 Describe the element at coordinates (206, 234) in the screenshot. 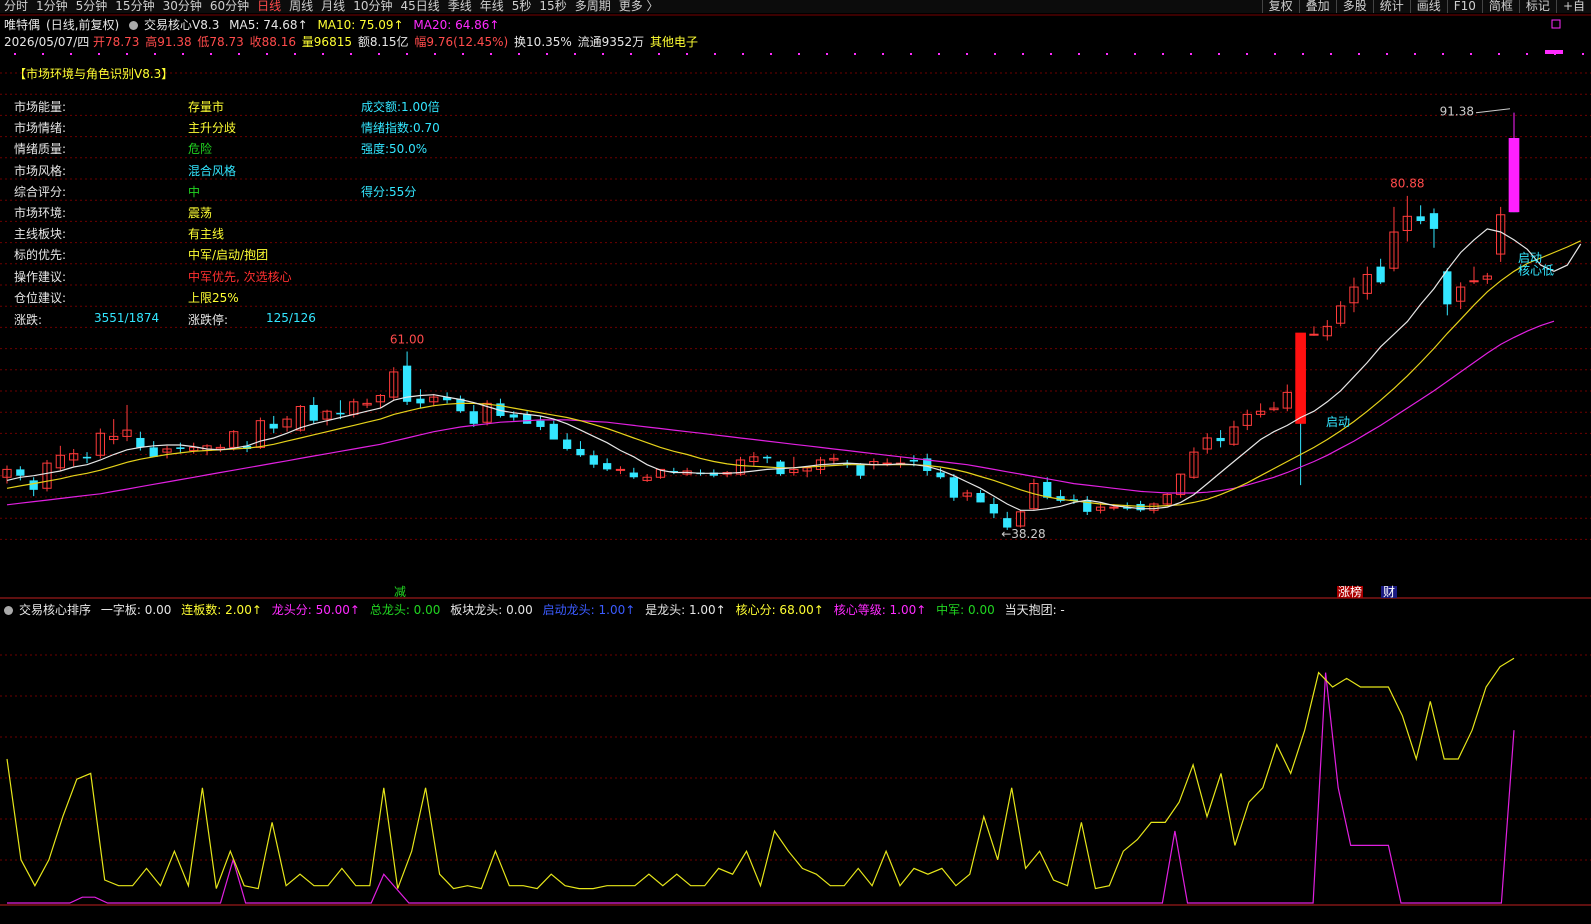

I see `panel-row-value: 有主线` at that location.